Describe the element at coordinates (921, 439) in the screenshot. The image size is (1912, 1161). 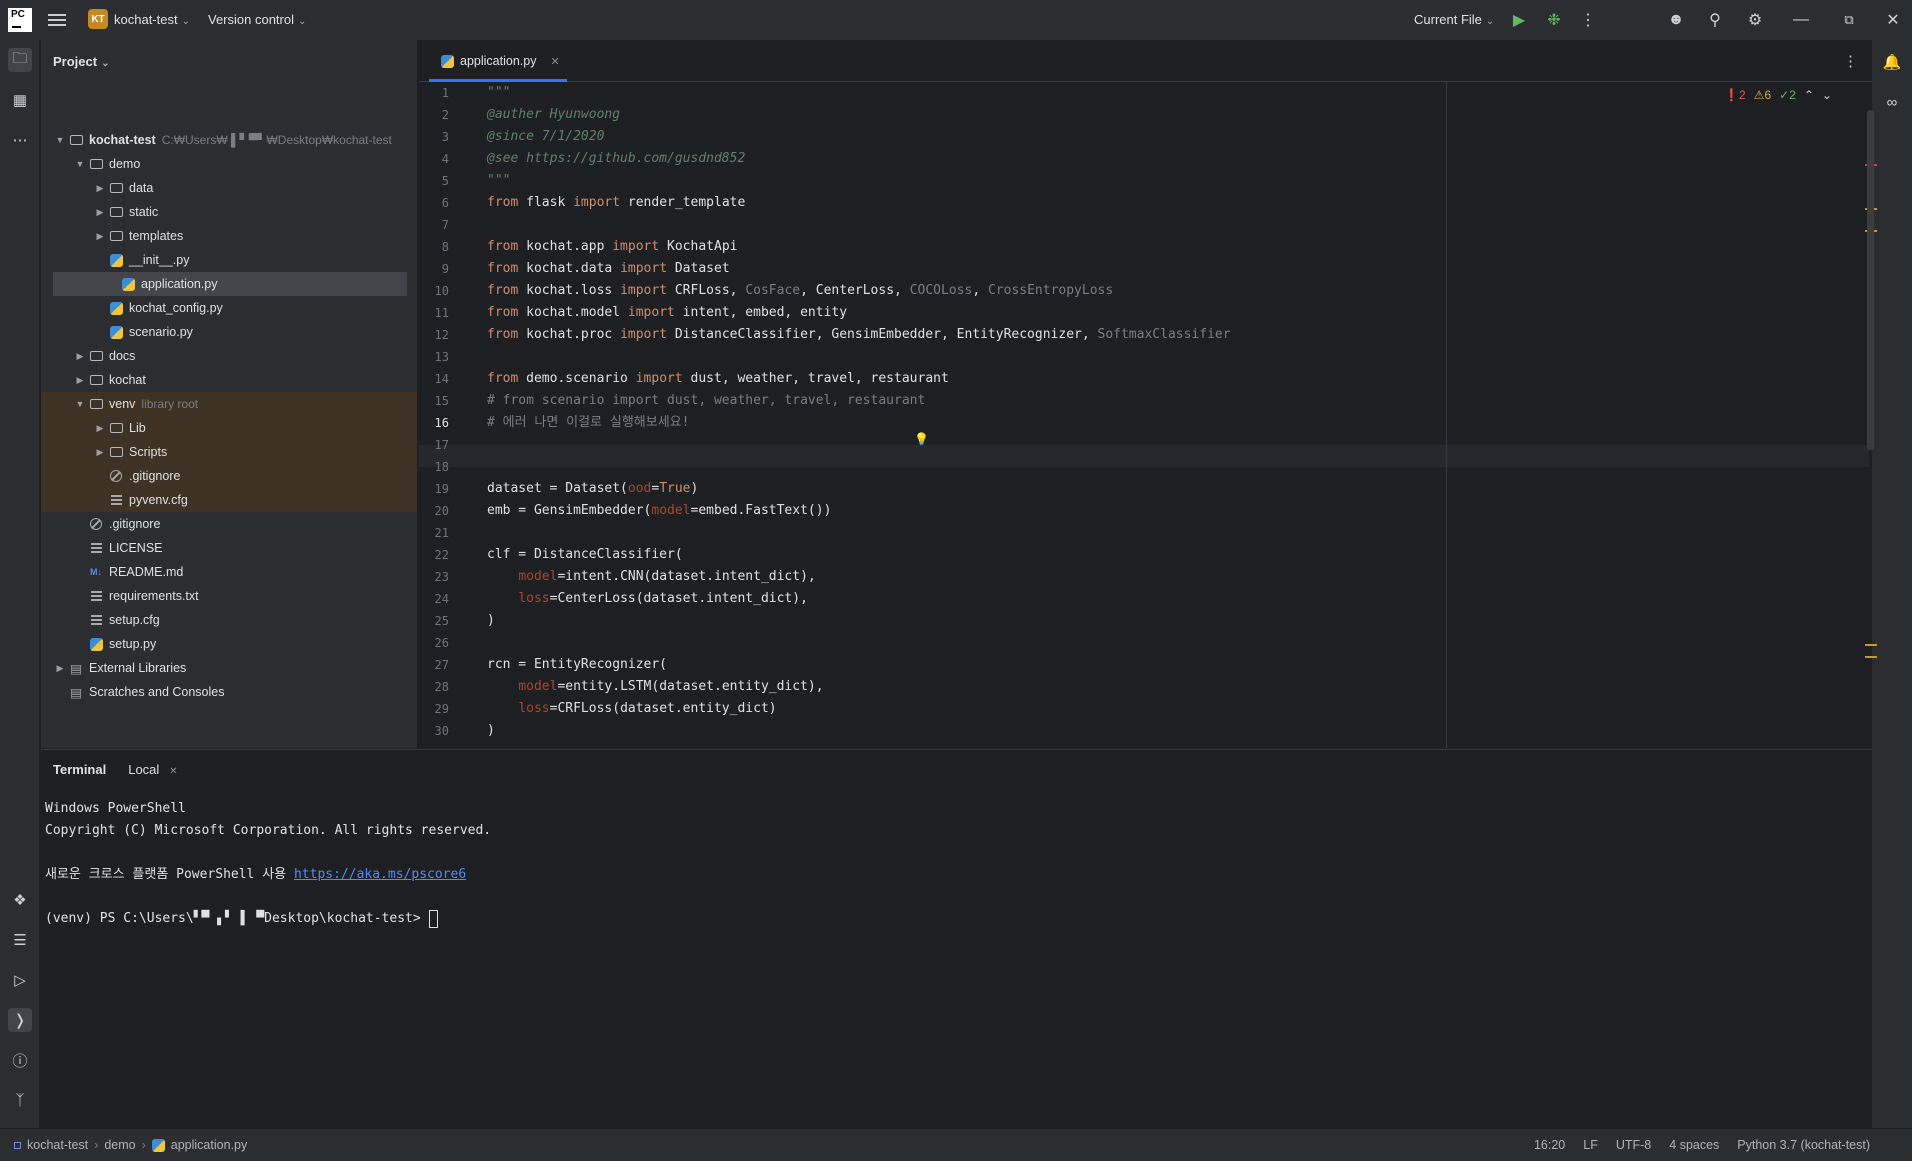
I see `lightbulb-icon: 💡` at that location.